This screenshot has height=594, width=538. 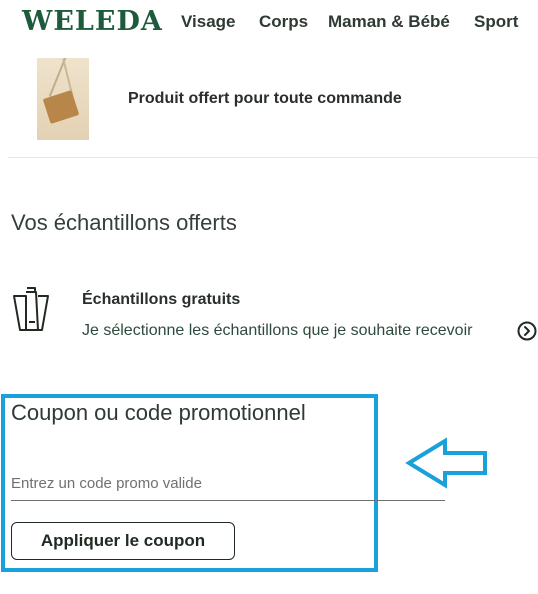 What do you see at coordinates (123, 541) in the screenshot?
I see `apply-coupon-button: Appliquer le coupon` at bounding box center [123, 541].